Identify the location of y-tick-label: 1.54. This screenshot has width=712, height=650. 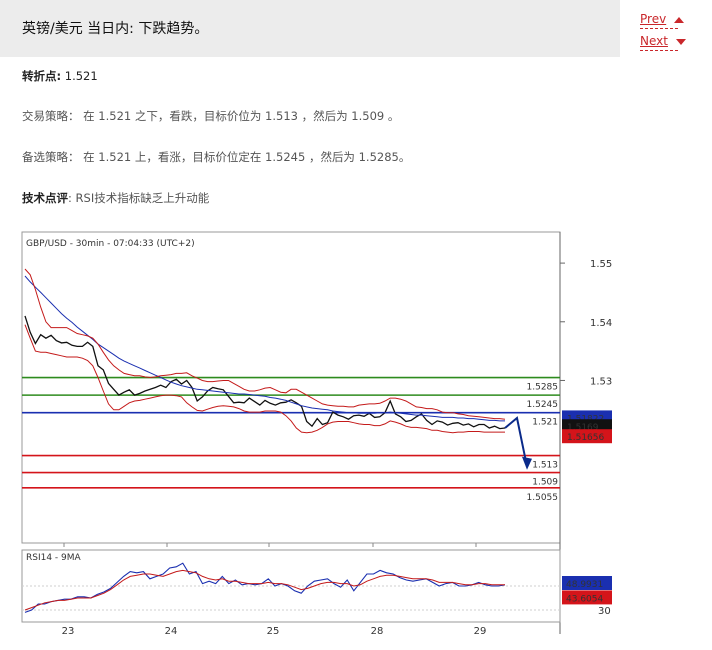
(601, 323).